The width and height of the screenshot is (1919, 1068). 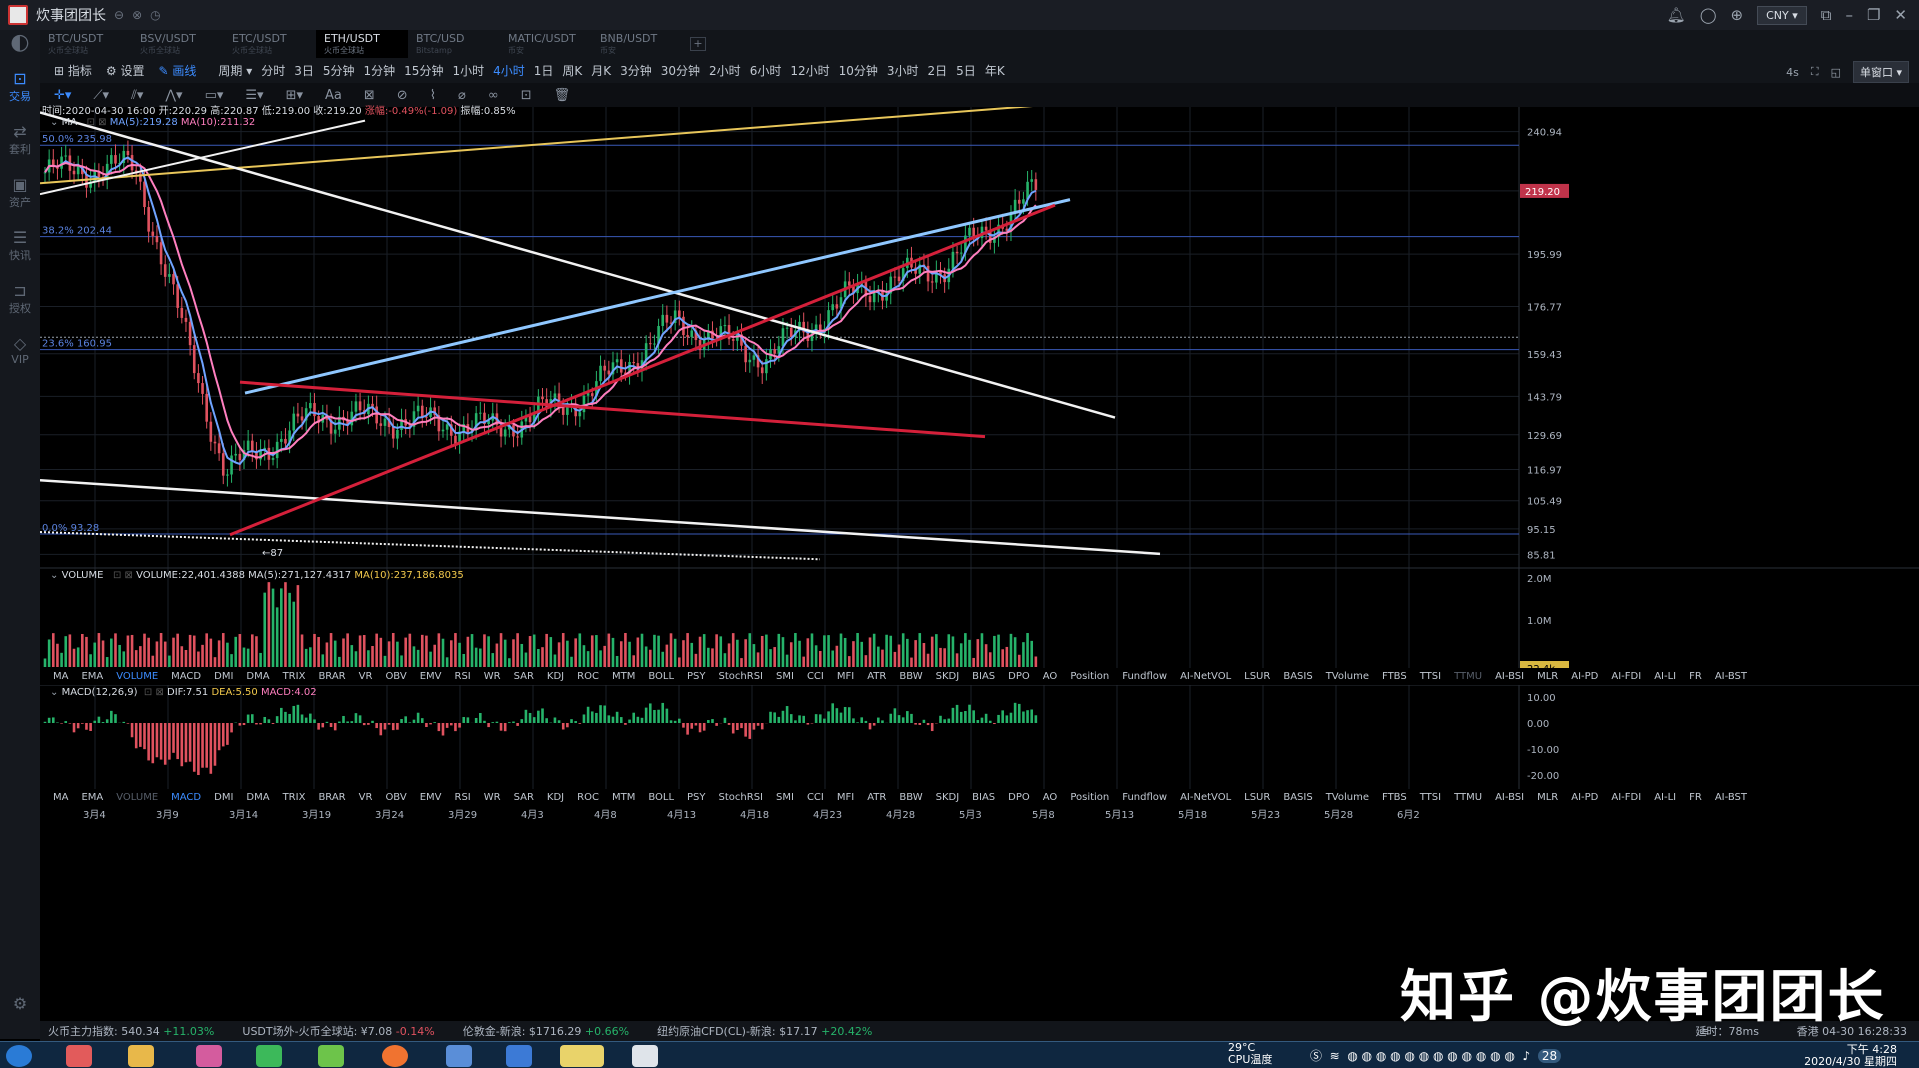 I want to click on indicator-tab-ai-fdi: AI-FDI, so click(x=1626, y=676).